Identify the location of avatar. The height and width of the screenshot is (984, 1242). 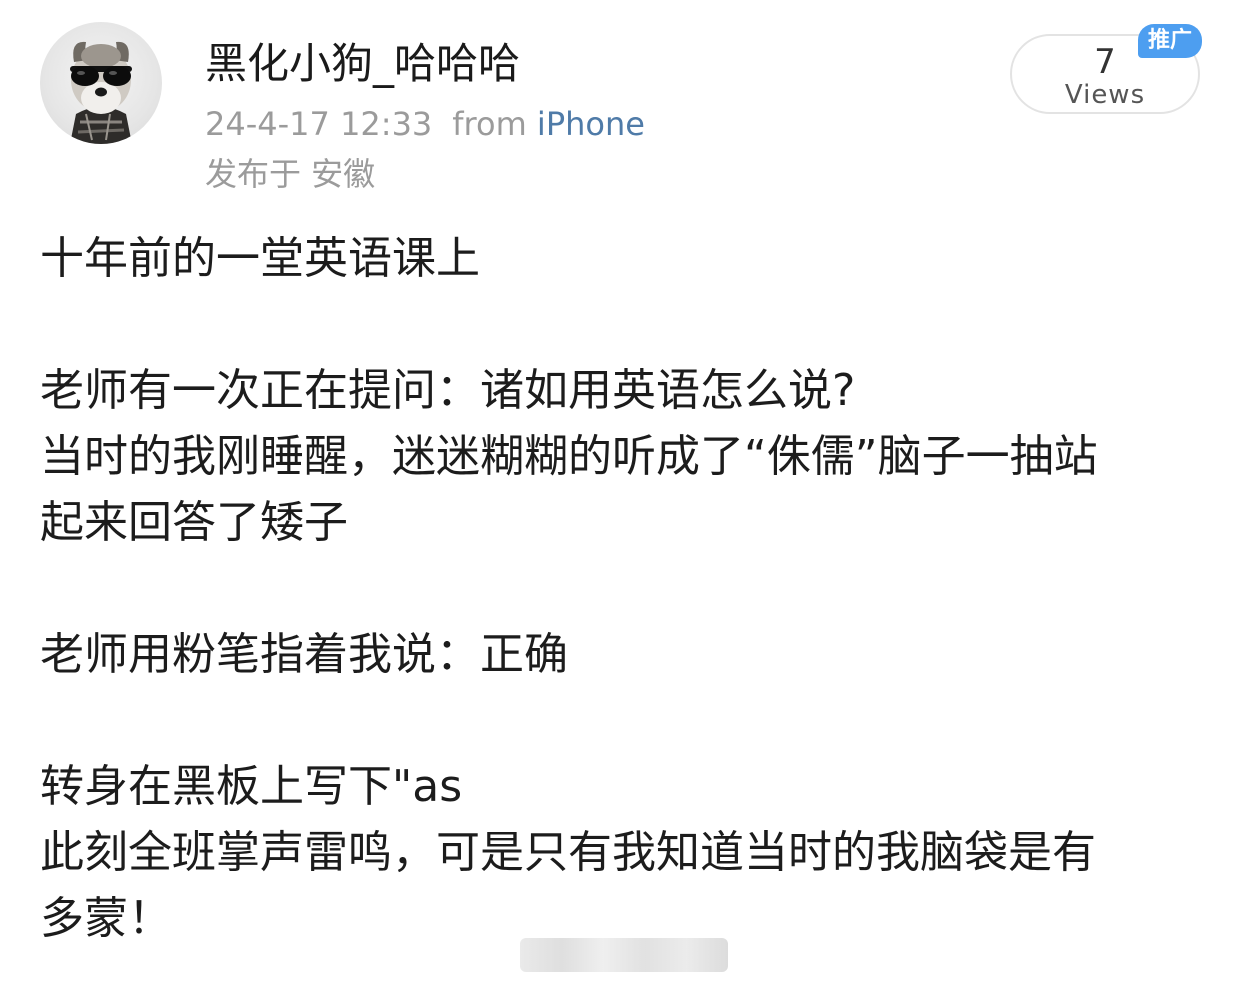
(101, 83).